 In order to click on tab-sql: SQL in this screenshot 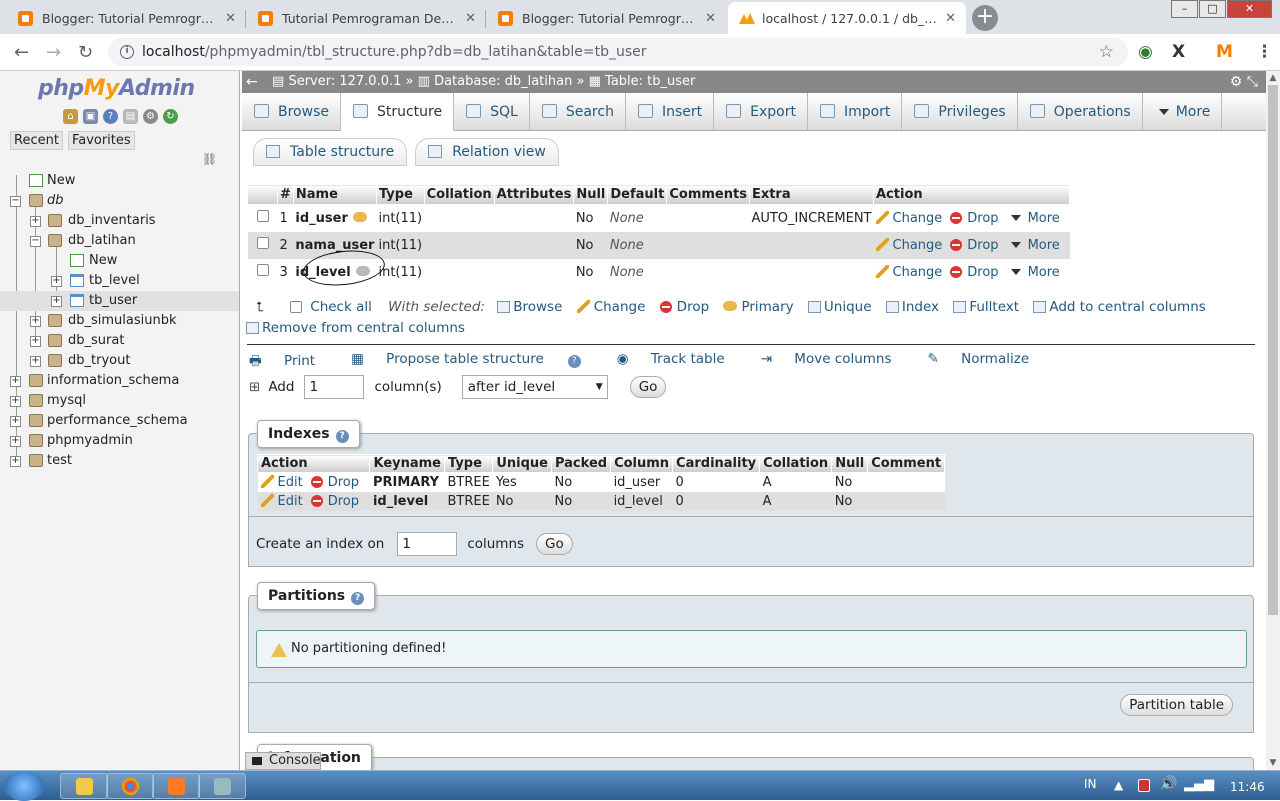, I will do `click(492, 112)`.